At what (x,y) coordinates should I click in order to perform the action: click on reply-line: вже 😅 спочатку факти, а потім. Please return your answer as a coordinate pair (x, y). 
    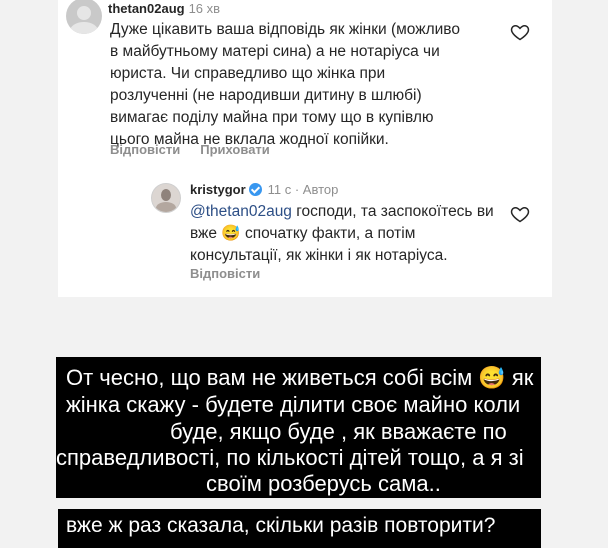
    Looking at the image, I should click on (303, 233).